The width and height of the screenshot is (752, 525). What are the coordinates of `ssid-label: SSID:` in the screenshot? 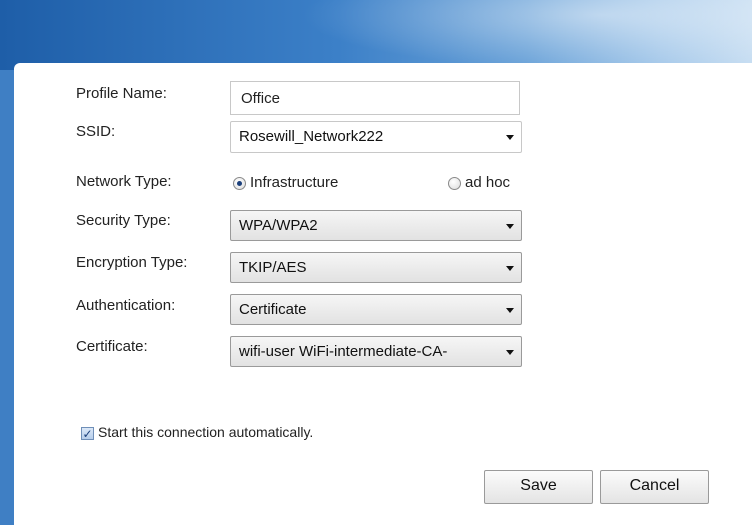 It's located at (96, 131).